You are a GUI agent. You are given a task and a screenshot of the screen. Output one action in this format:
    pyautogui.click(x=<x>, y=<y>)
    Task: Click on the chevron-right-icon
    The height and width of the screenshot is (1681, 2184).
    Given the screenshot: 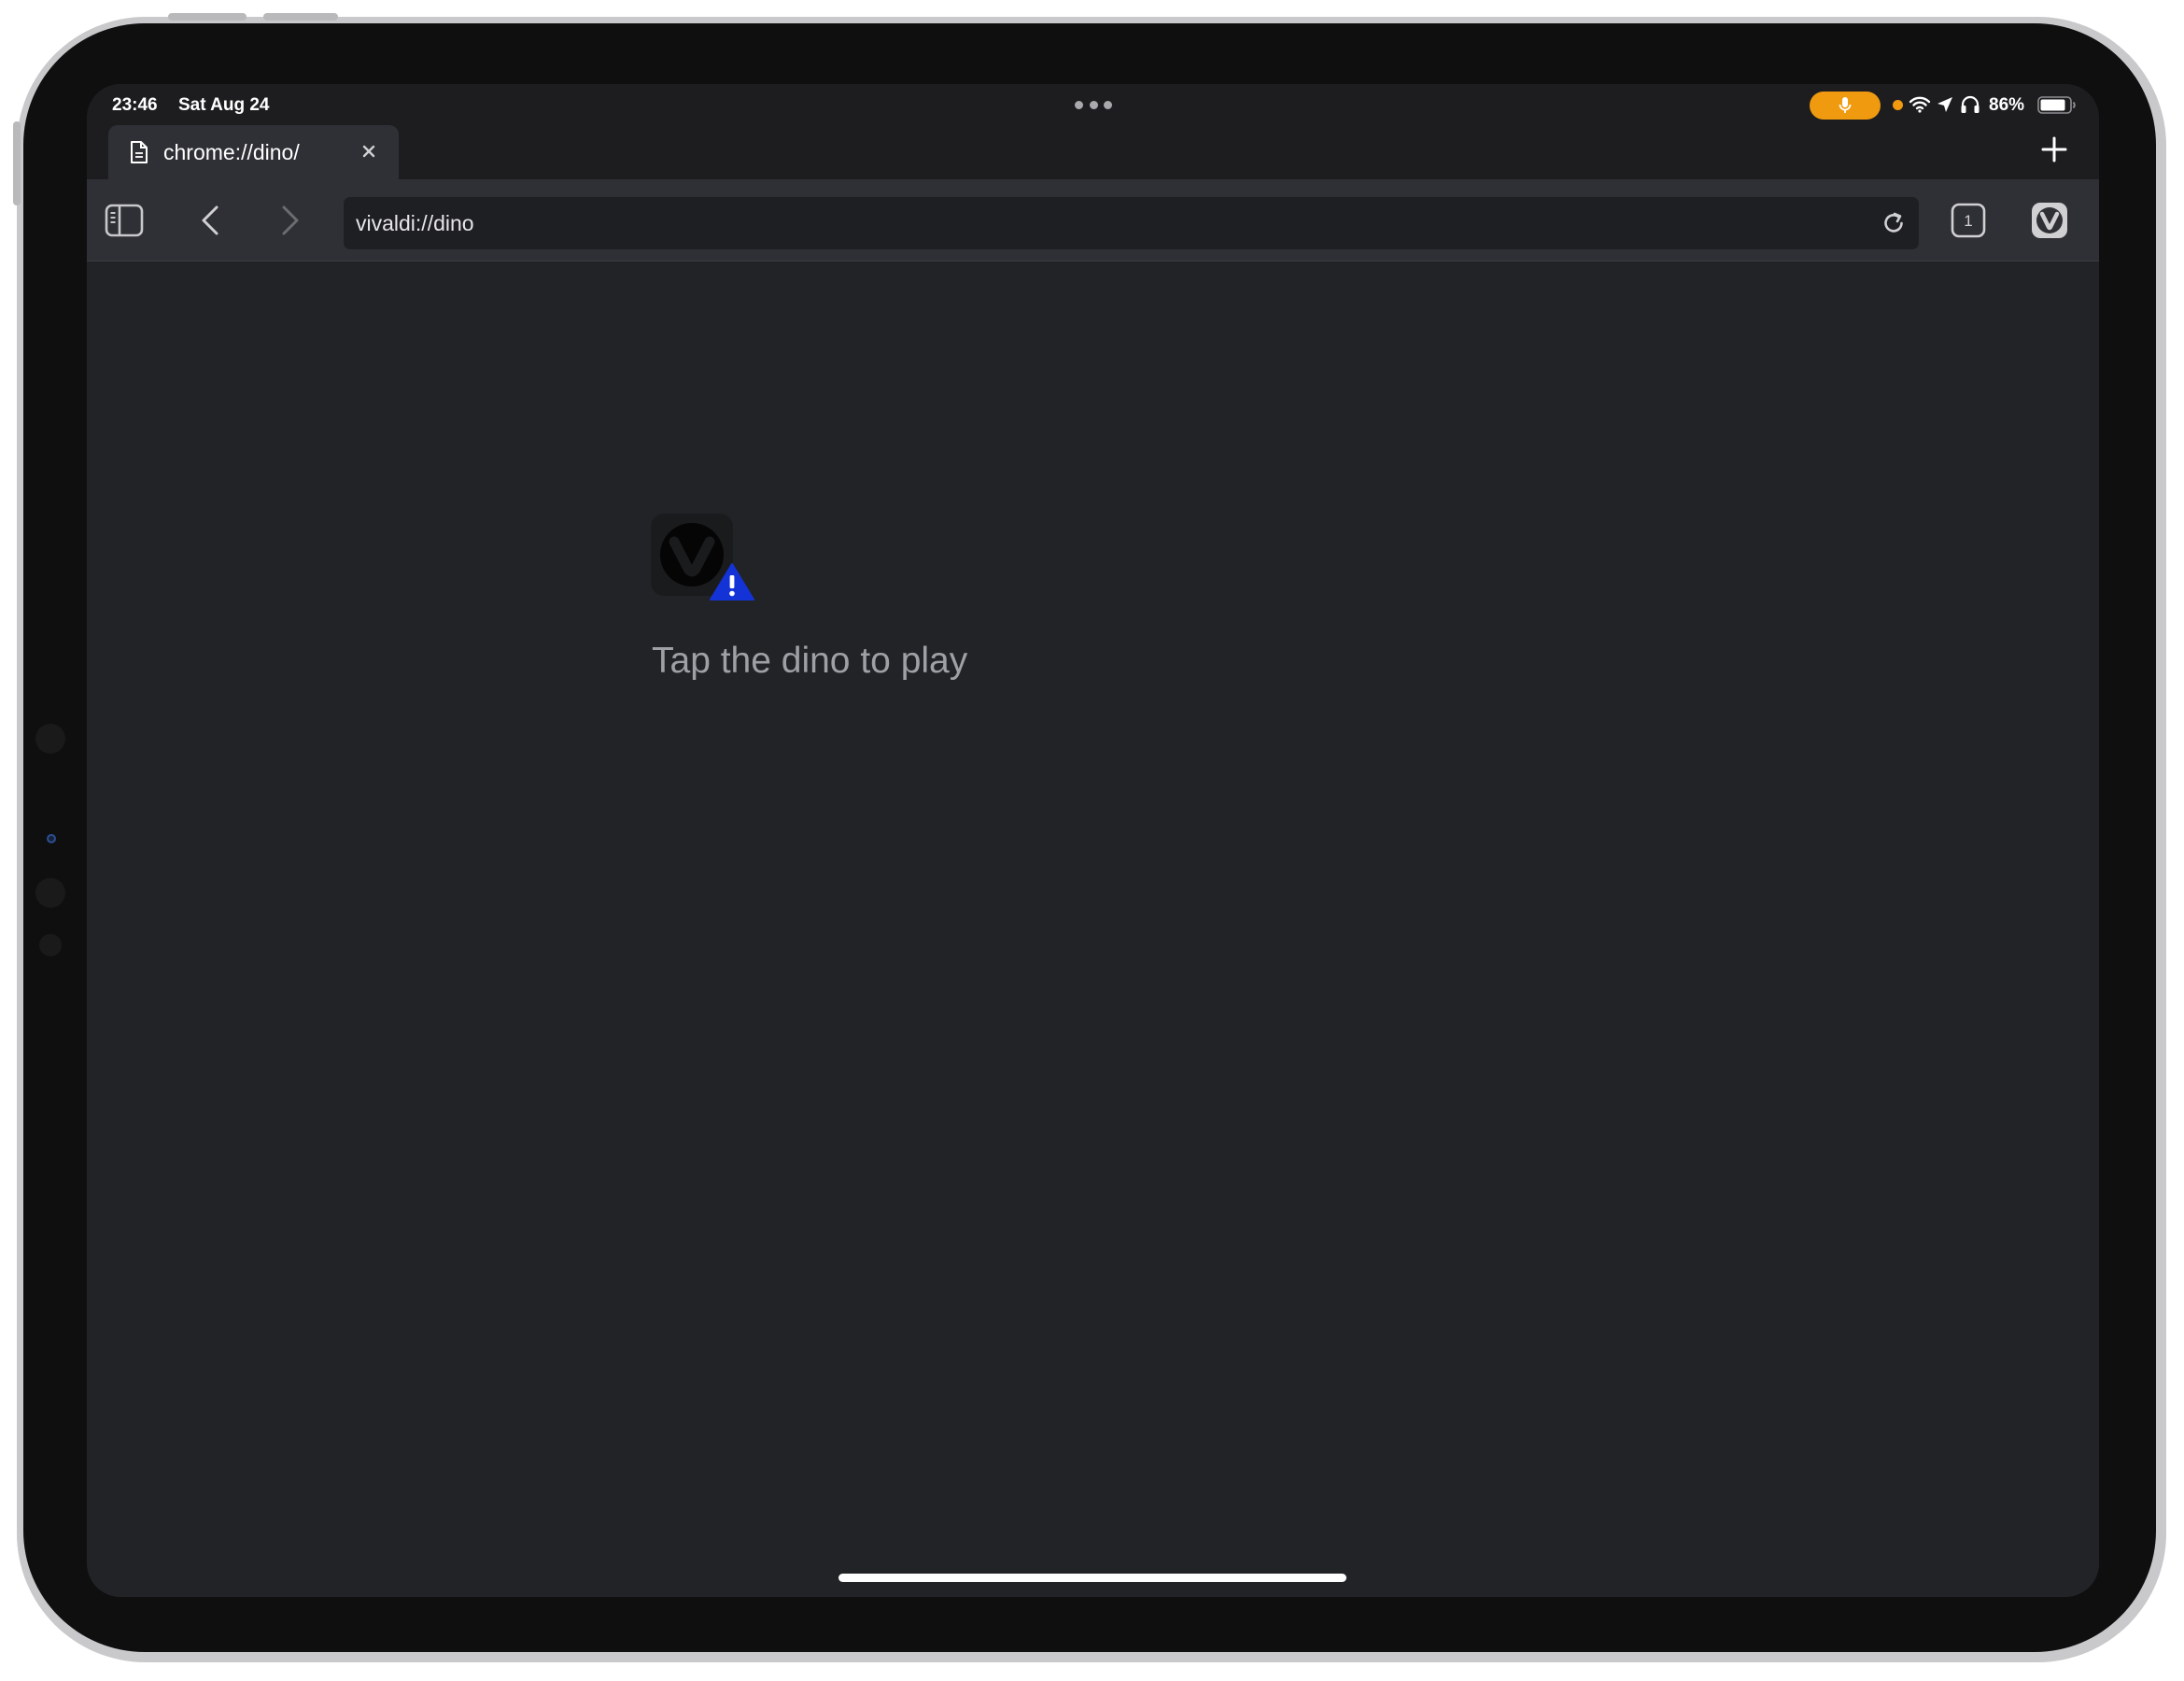 What is the action you would take?
    pyautogui.click(x=290, y=220)
    